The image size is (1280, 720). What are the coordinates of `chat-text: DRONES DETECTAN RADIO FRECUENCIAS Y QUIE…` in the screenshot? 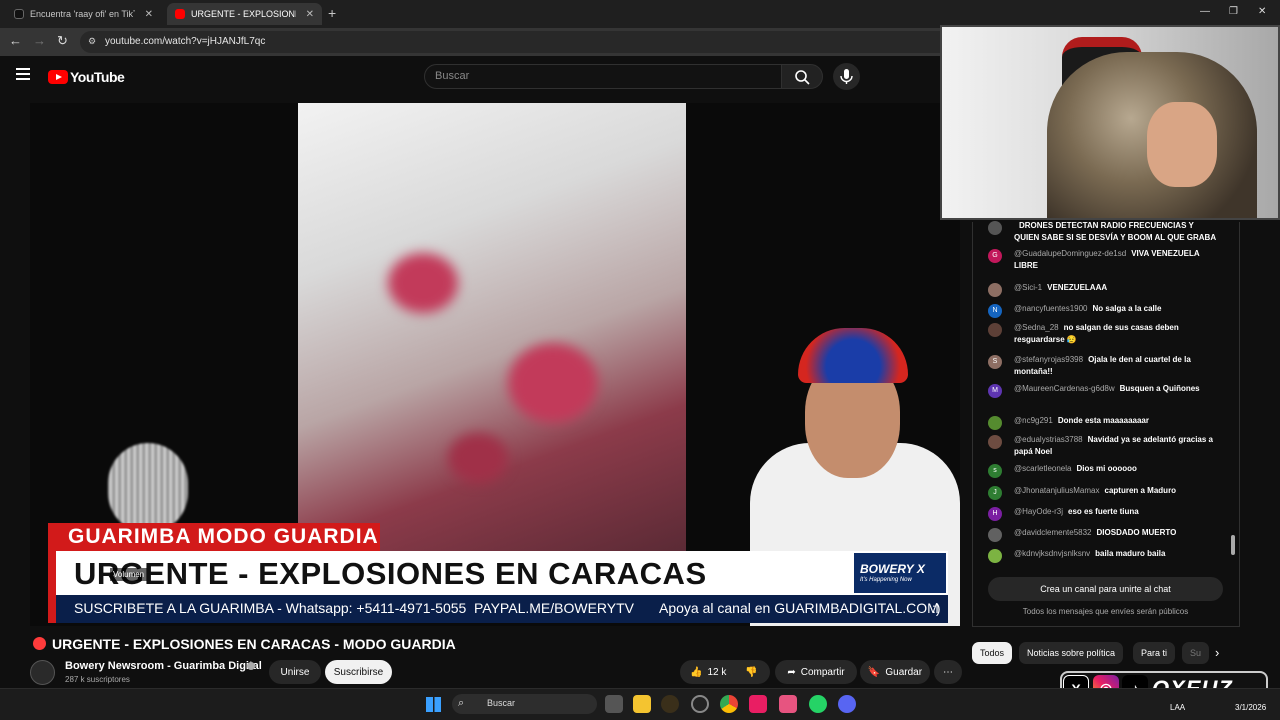 It's located at (1115, 231).